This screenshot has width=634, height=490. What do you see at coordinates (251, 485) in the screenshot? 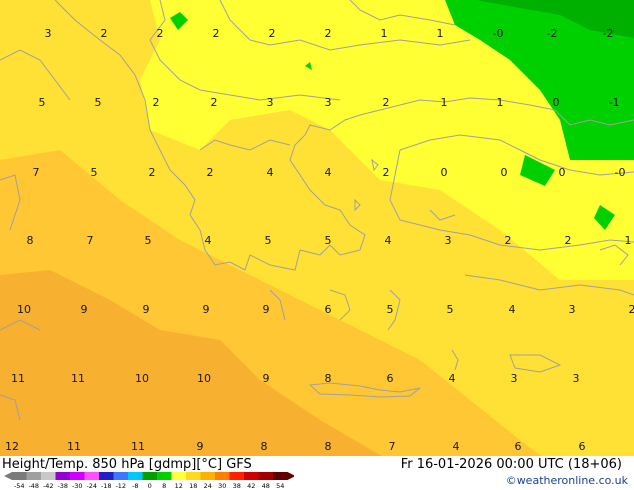
I see `legend-tick: 42` at bounding box center [251, 485].